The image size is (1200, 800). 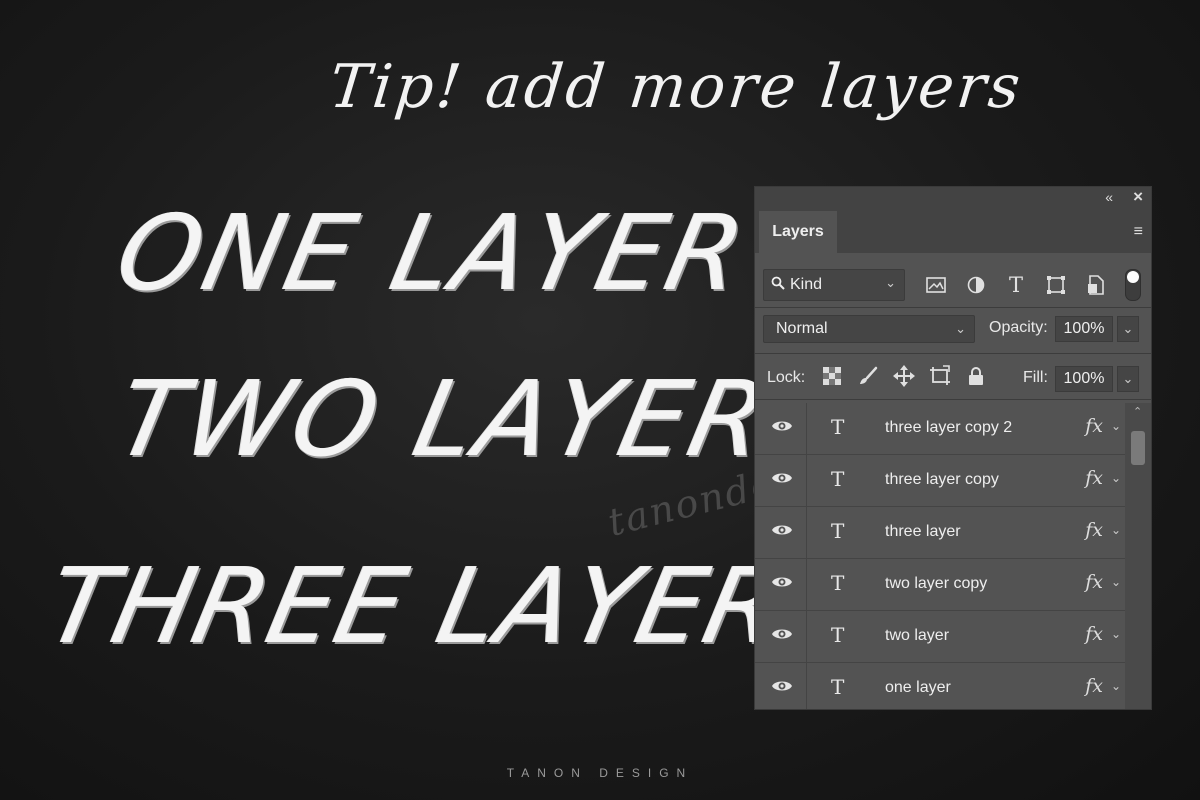 What do you see at coordinates (976, 376) in the screenshot?
I see `lock-all-icon` at bounding box center [976, 376].